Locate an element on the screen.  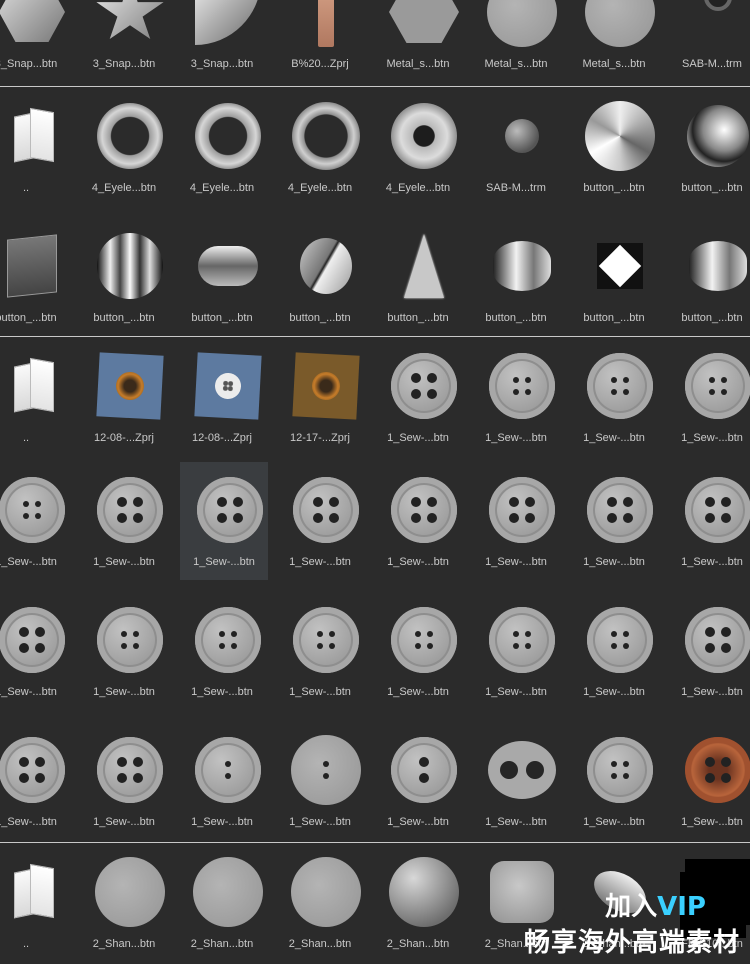
asset-label: 3_Snap...btn is located at coordinates (222, 64).